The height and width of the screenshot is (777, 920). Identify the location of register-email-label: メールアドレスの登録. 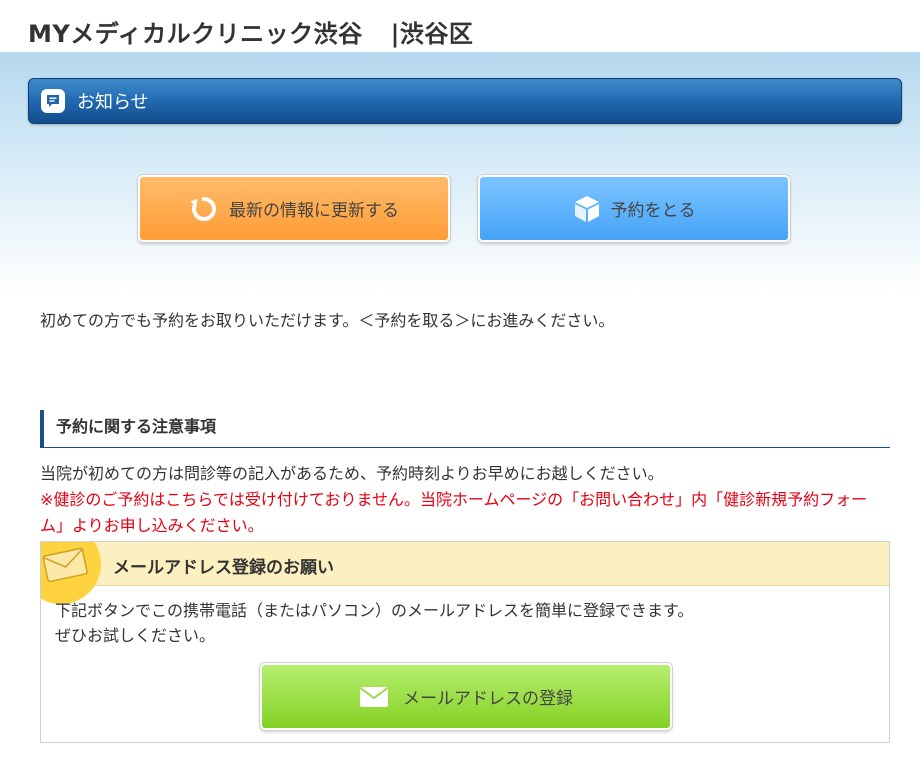
(488, 699).